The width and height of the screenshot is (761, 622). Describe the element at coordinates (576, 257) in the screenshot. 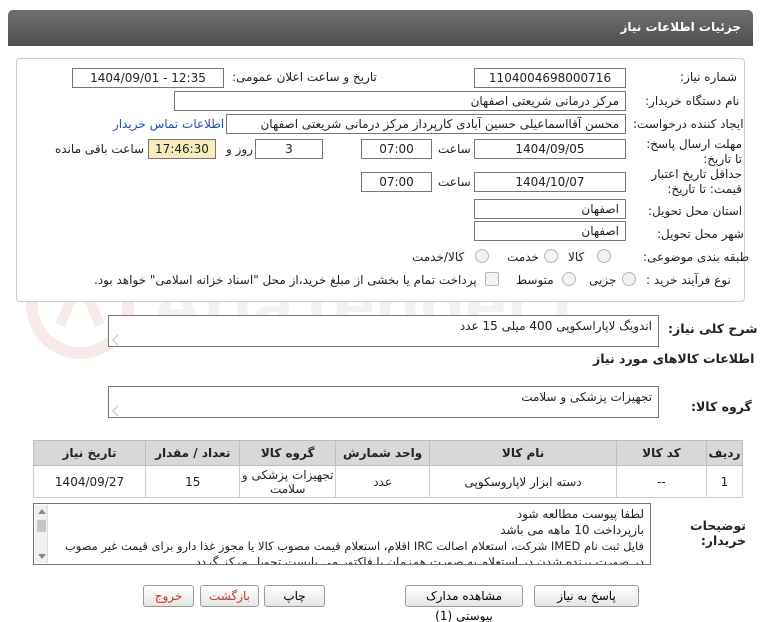

I see `category-goods-label: کالا` at that location.